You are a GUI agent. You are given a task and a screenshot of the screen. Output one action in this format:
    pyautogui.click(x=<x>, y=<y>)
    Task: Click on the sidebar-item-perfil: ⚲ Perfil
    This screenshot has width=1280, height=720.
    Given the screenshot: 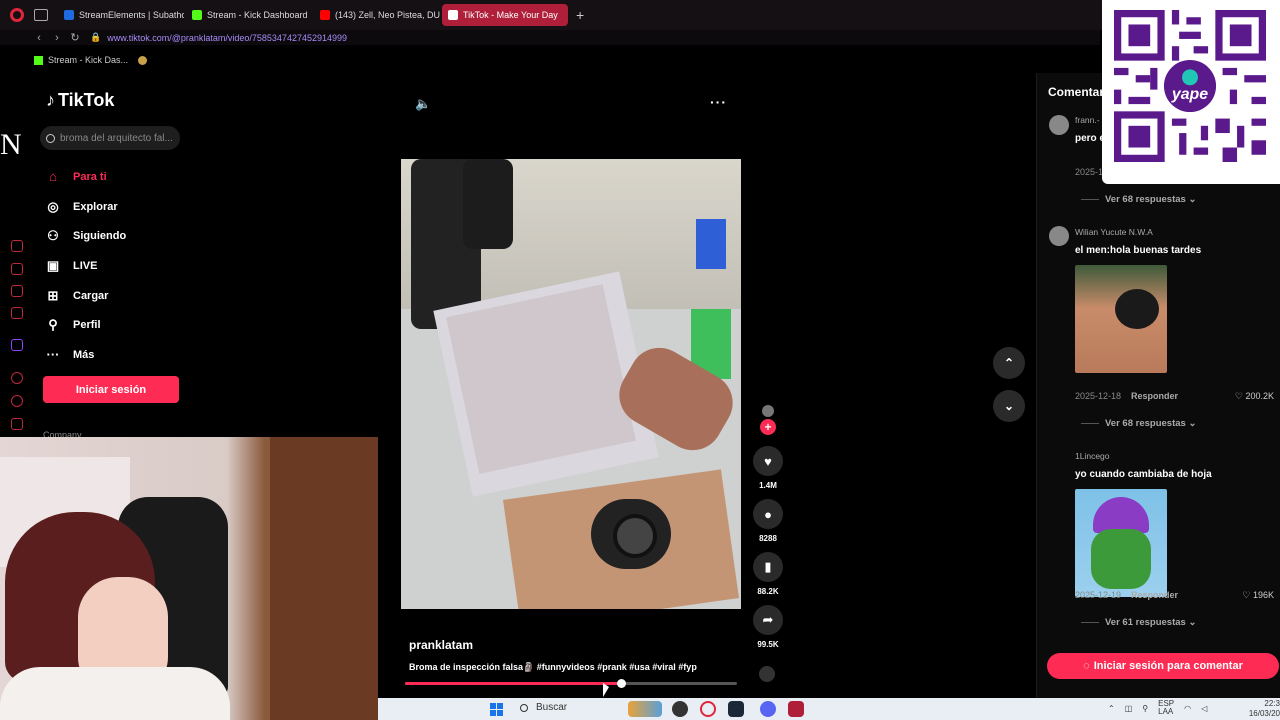 What is the action you would take?
    pyautogui.click(x=85, y=325)
    